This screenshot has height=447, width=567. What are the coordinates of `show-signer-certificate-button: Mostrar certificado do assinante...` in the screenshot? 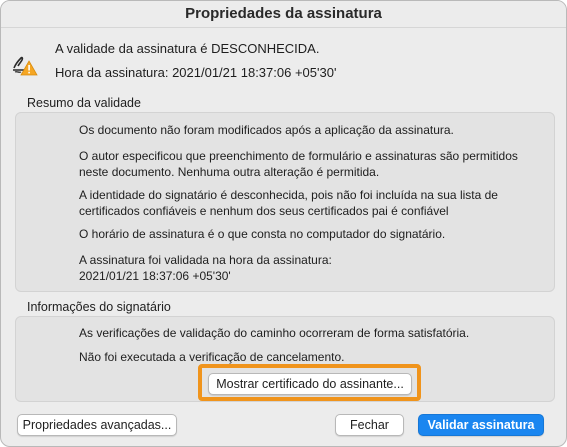 It's located at (310, 384).